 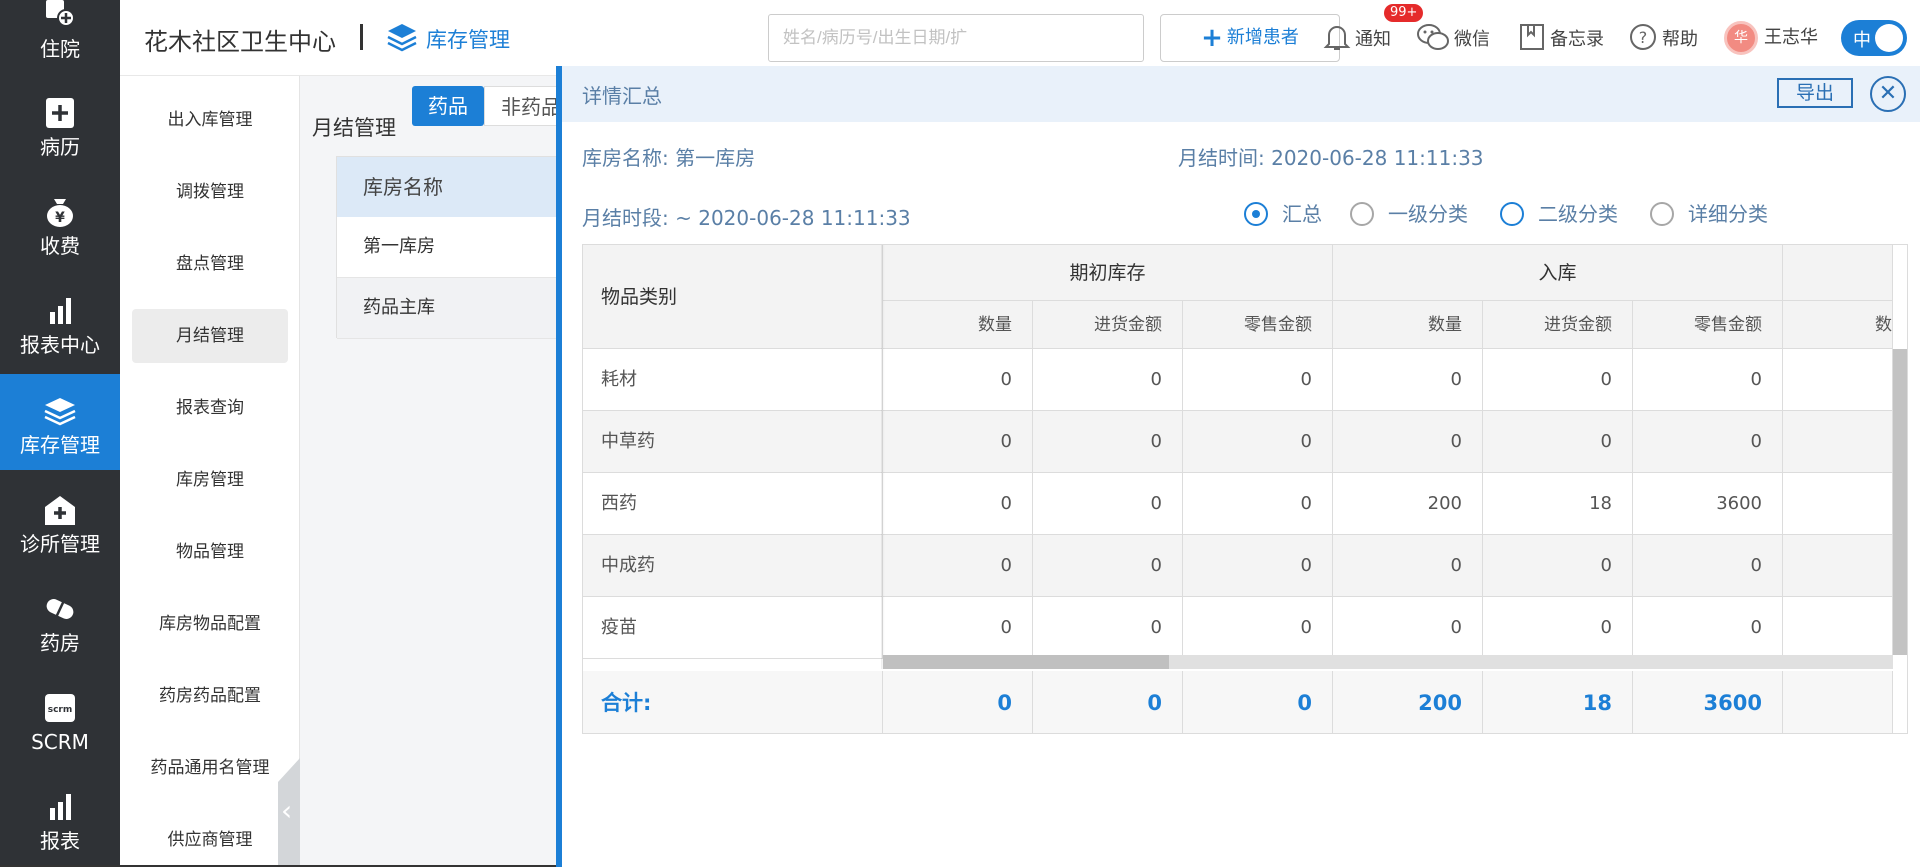 I want to click on nav-item-report-center: 报表中心, so click(x=60, y=322).